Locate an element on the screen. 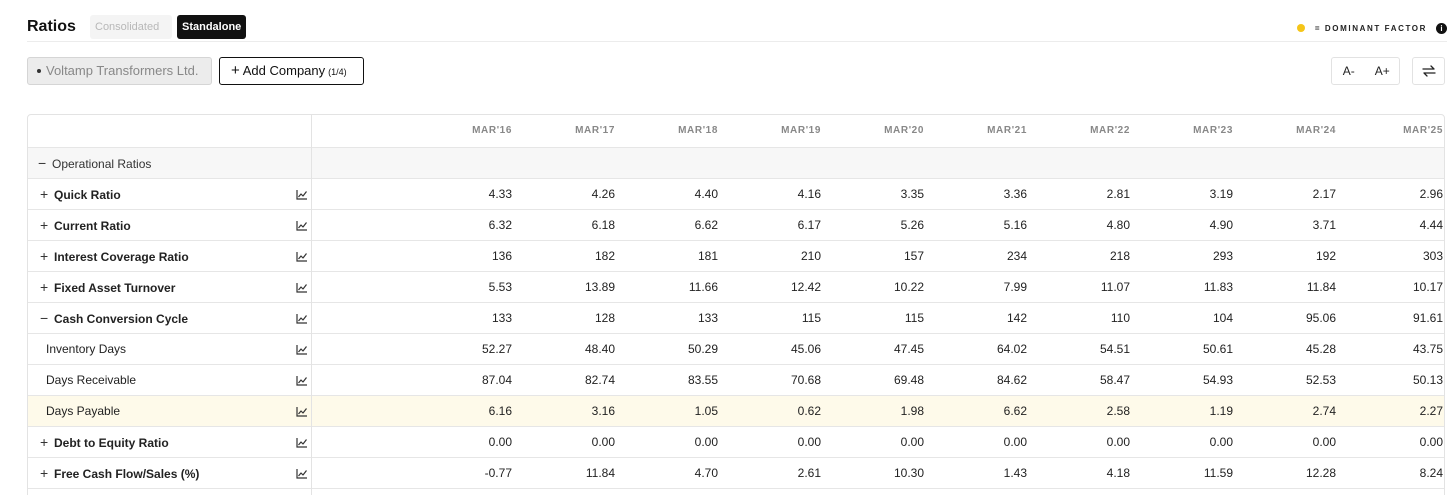  dominant-factor-legend: = DOMINANT FACTOR i is located at coordinates (1371, 28).